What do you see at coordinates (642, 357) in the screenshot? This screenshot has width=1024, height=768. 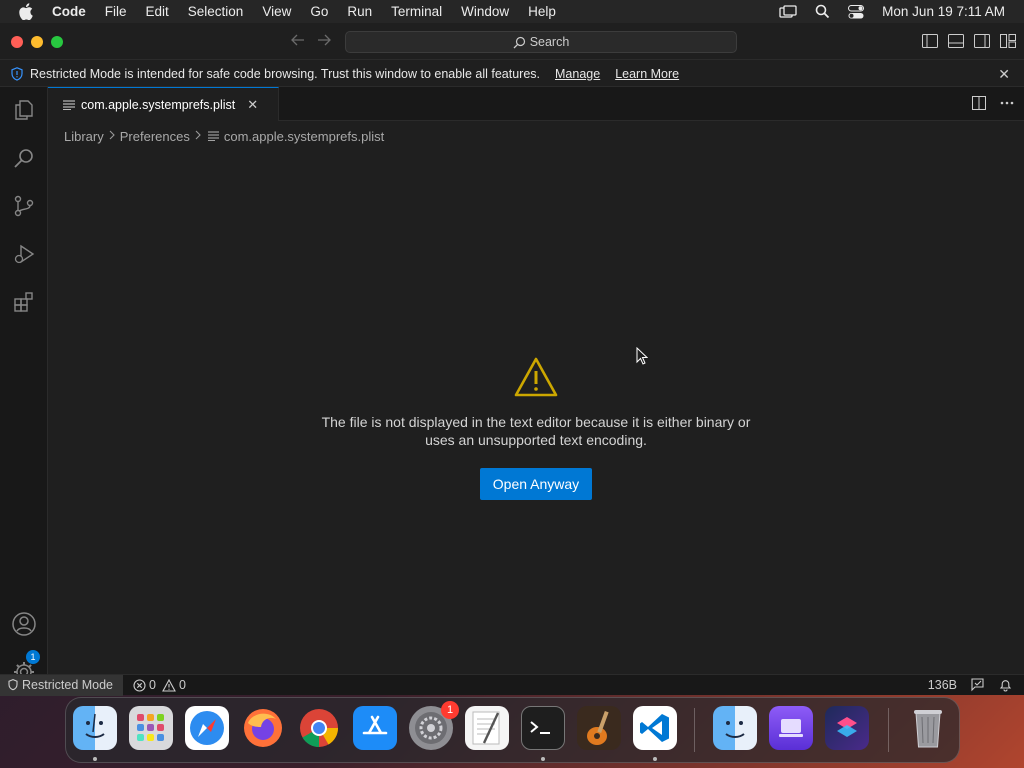 I see `mouse-pointer-icon` at bounding box center [642, 357].